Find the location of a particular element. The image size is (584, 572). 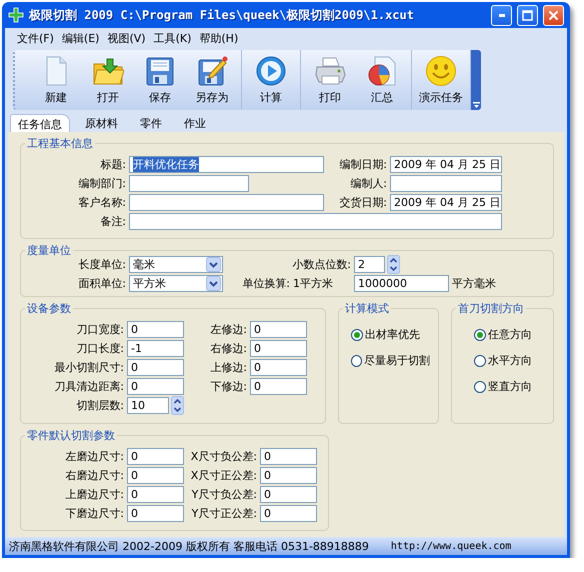

toolbar-button: 保存 is located at coordinates (160, 80).